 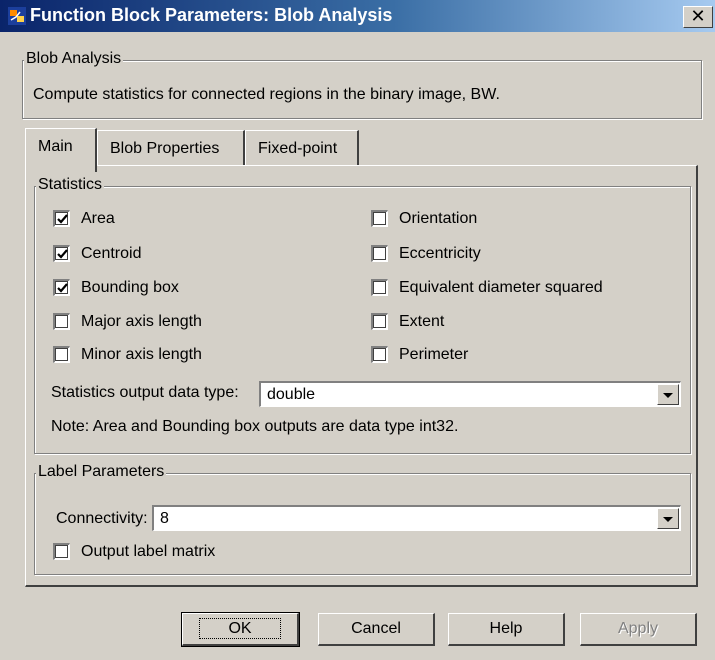 I want to click on tab-fixed-point: Fixed-point, so click(x=302, y=150).